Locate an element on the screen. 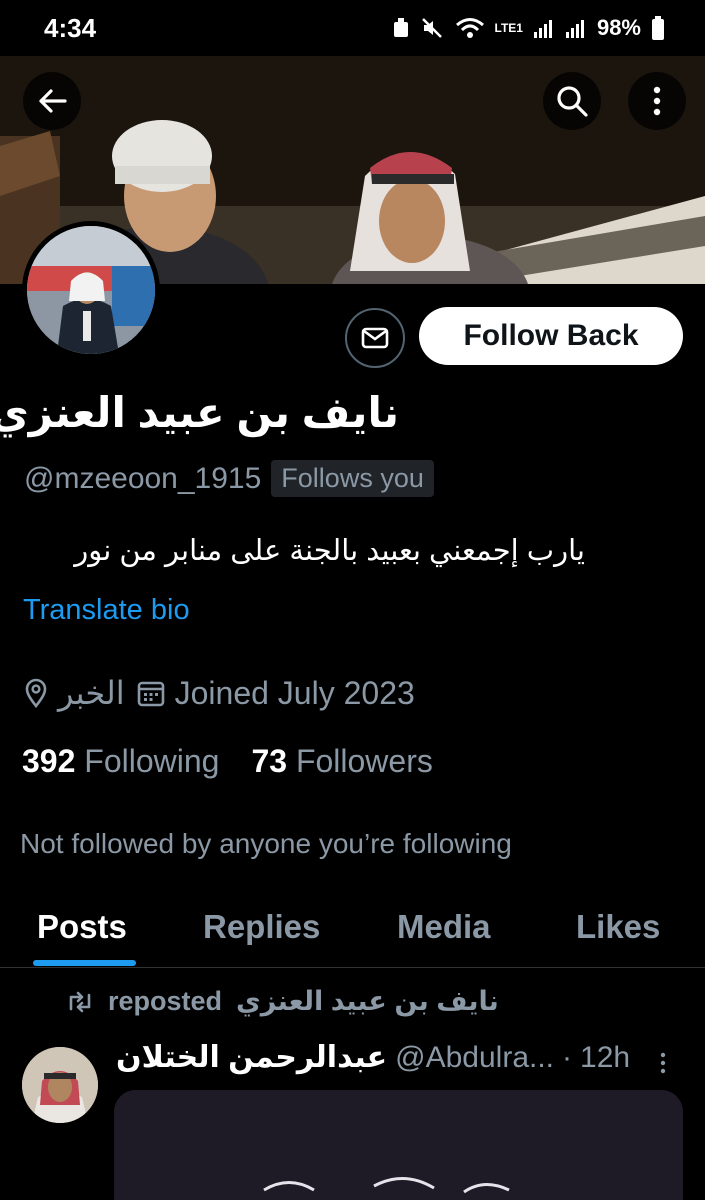  wifi-icon is located at coordinates (469, 28).